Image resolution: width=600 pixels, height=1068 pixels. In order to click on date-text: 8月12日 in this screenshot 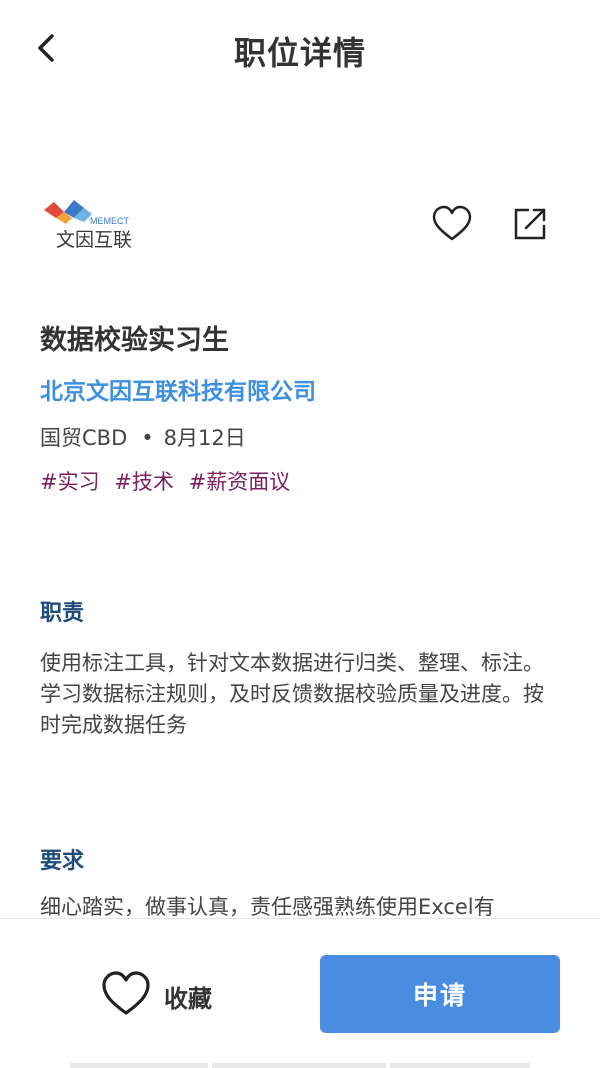, I will do `click(204, 438)`.